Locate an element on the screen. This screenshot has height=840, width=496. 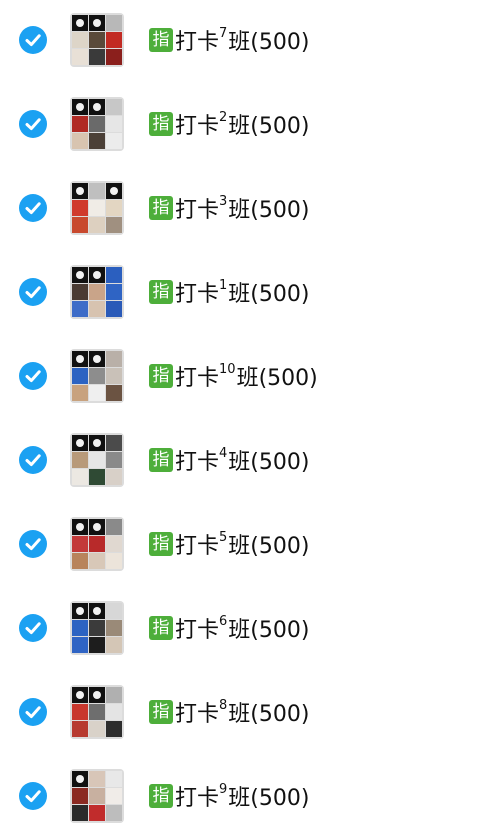
group-row: 指打卡 4 班(500) is located at coordinates (248, 462).